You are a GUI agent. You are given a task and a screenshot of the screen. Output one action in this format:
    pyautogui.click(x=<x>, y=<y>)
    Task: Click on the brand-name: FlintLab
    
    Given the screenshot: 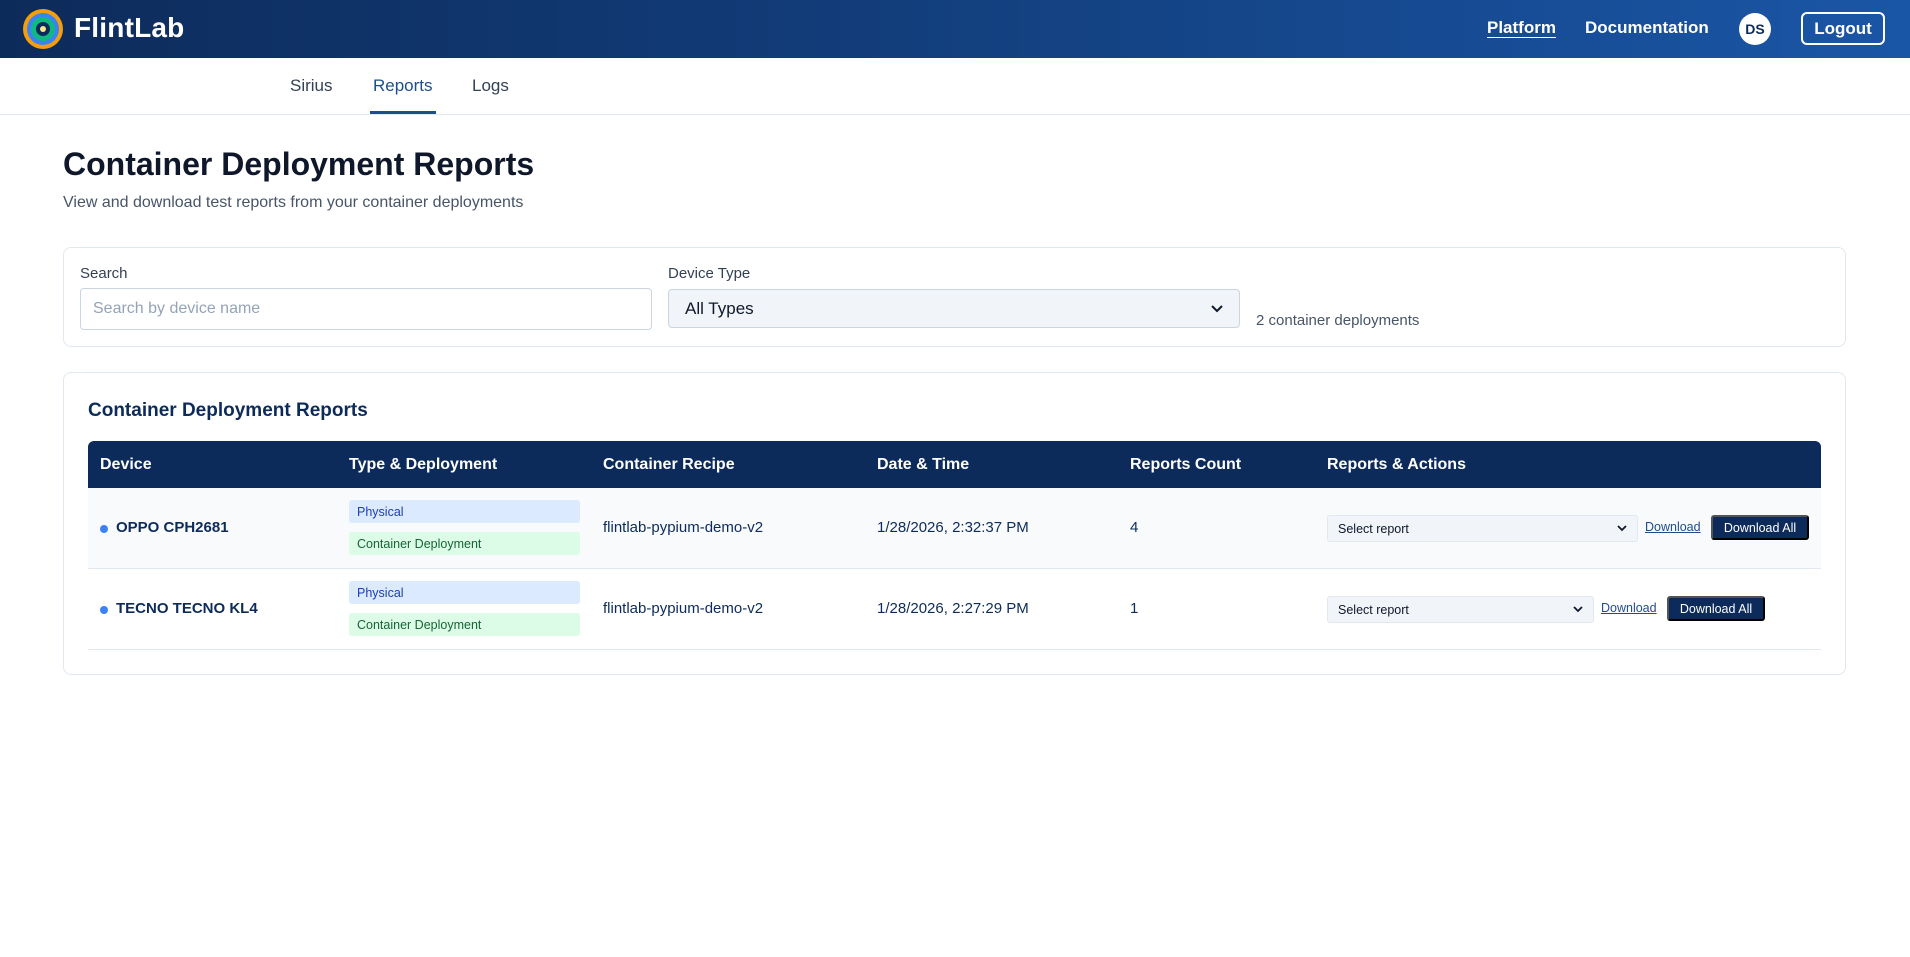 What is the action you would take?
    pyautogui.click(x=129, y=28)
    